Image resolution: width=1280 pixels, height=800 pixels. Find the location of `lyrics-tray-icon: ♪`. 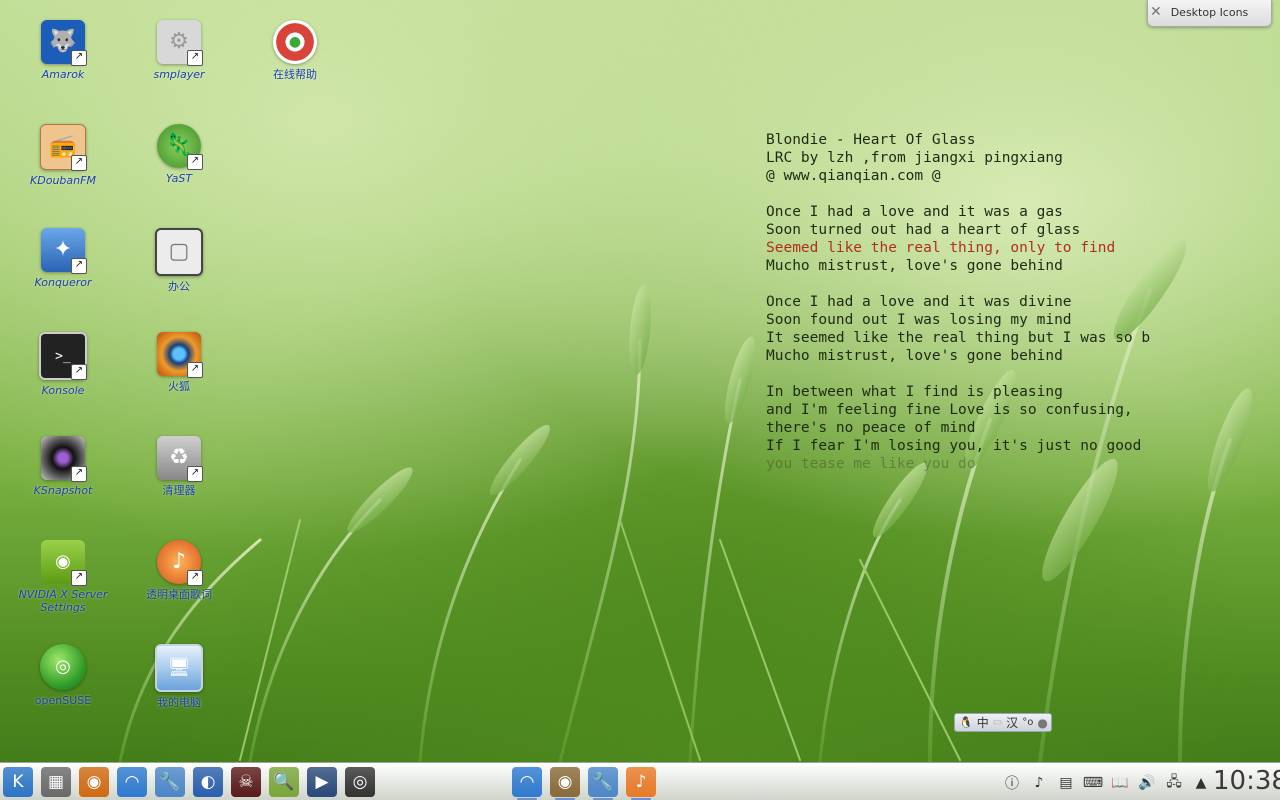

lyrics-tray-icon: ♪ is located at coordinates (1039, 783).